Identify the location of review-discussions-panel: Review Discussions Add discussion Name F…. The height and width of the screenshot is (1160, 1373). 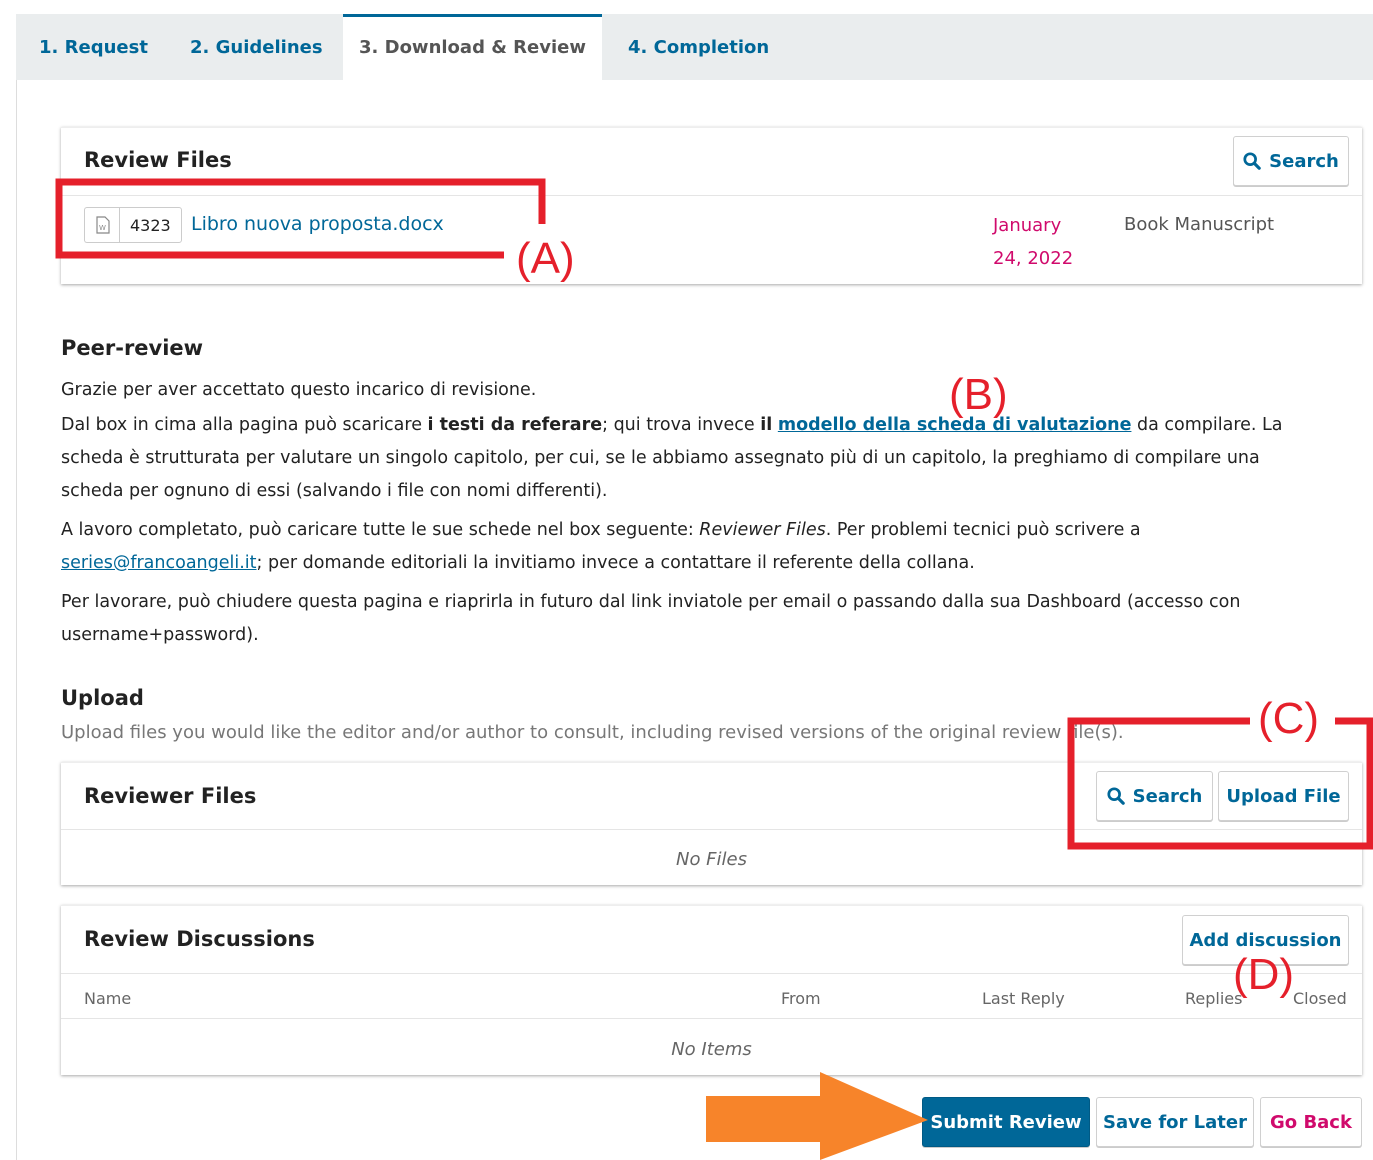
(711, 990).